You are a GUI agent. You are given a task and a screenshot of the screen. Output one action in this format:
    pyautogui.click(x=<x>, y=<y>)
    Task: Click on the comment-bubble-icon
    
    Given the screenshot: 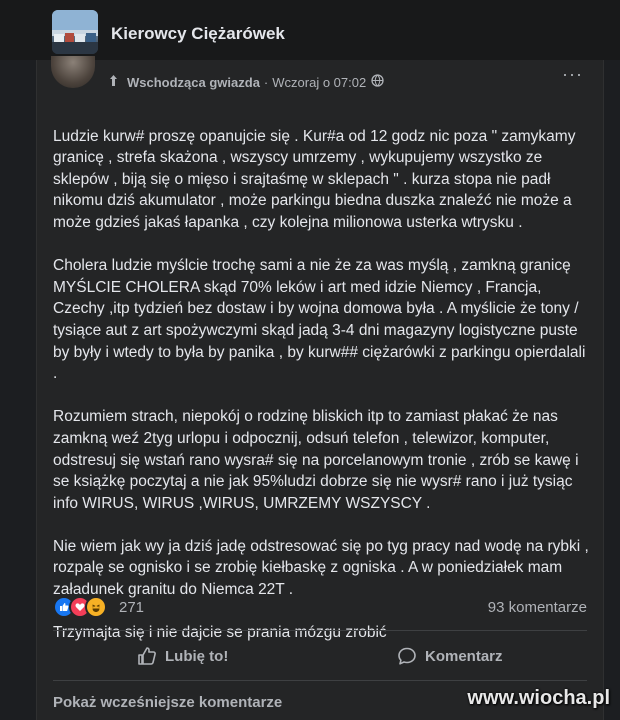 What is the action you would take?
    pyautogui.click(x=407, y=656)
    